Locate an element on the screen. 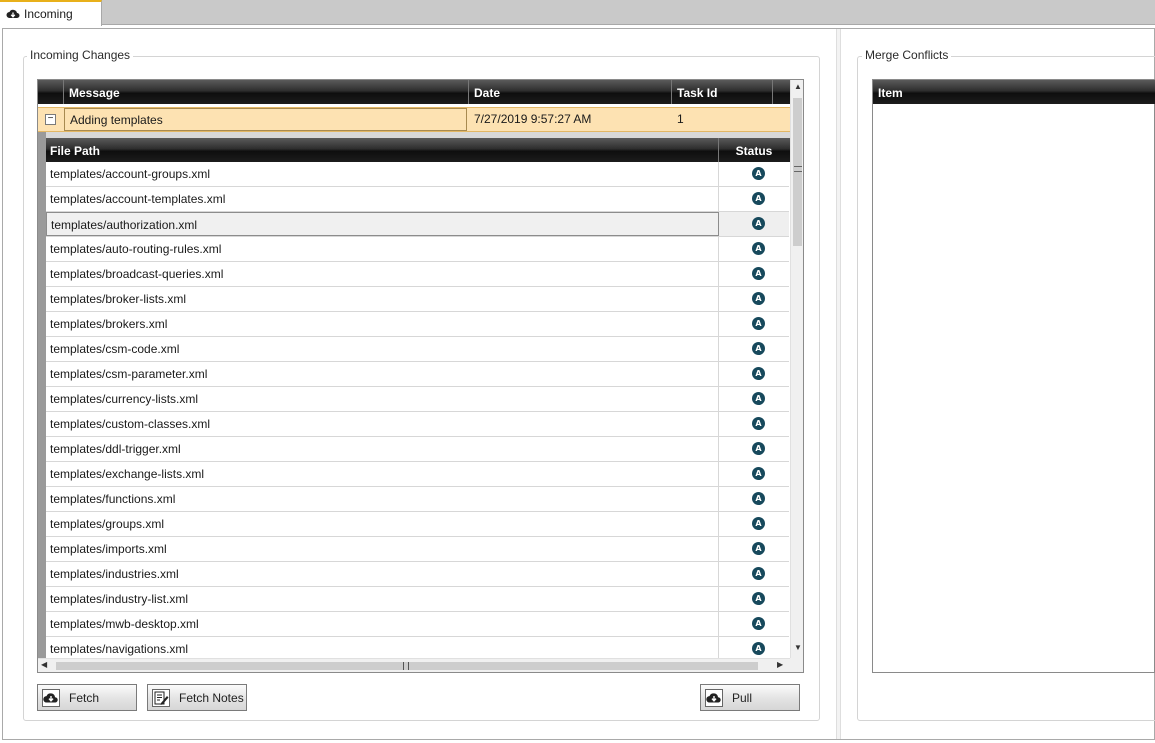  file-row: templates/industries.xml A is located at coordinates (417, 574).